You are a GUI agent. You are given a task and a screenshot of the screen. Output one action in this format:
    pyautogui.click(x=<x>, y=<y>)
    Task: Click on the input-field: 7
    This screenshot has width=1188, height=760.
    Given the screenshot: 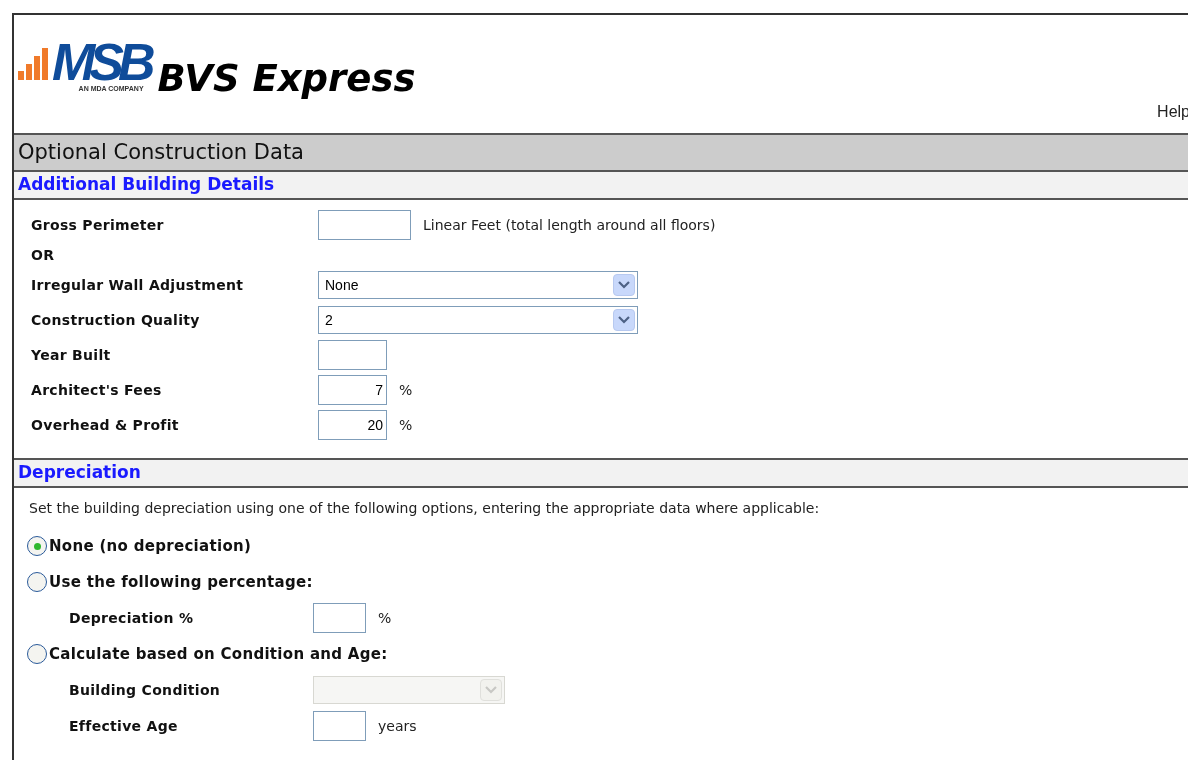 What is the action you would take?
    pyautogui.click(x=352, y=390)
    